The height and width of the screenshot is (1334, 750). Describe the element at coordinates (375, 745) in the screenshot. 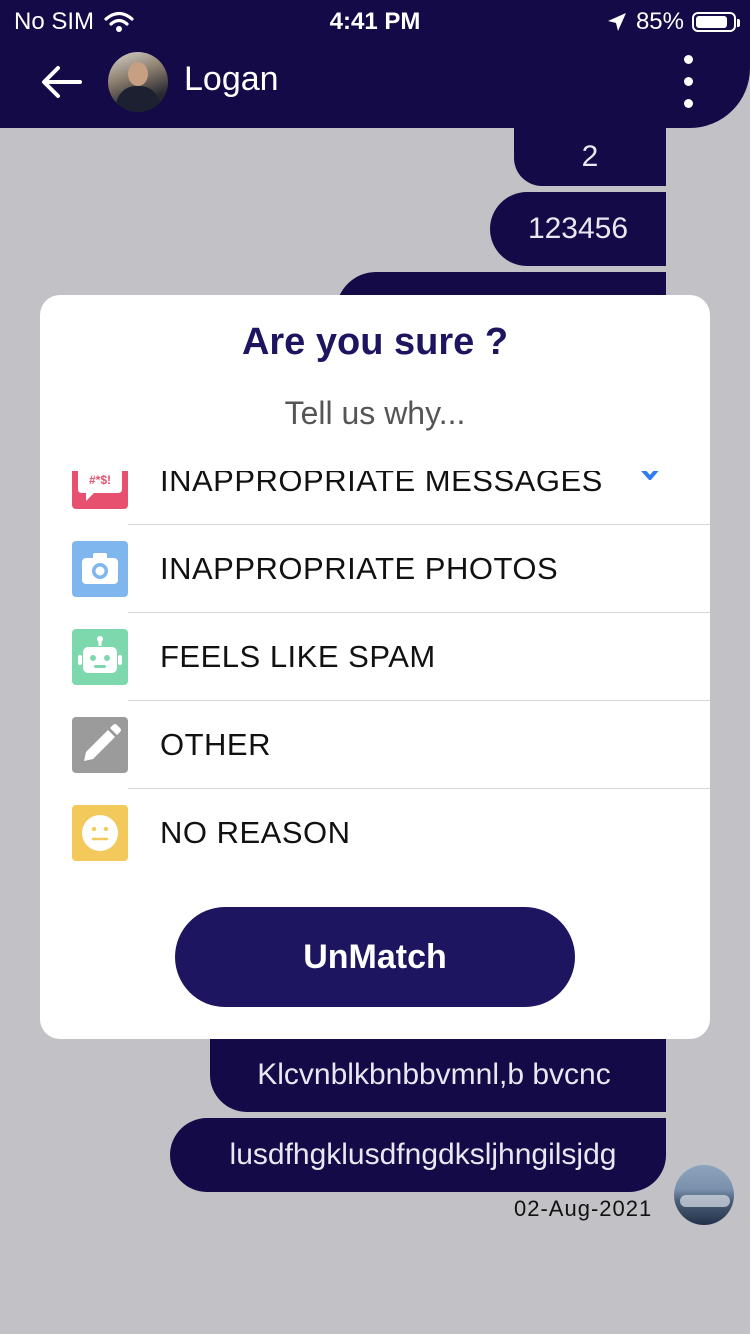

I see `reason-other: OTHER` at that location.